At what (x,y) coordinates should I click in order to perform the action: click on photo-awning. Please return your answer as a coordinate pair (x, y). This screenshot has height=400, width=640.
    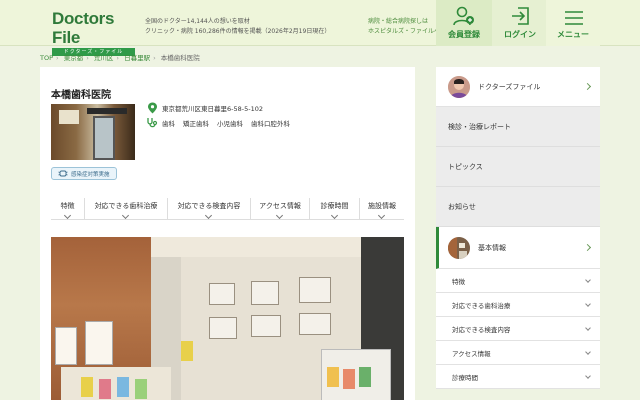
    Looking at the image, I should click on (107, 111).